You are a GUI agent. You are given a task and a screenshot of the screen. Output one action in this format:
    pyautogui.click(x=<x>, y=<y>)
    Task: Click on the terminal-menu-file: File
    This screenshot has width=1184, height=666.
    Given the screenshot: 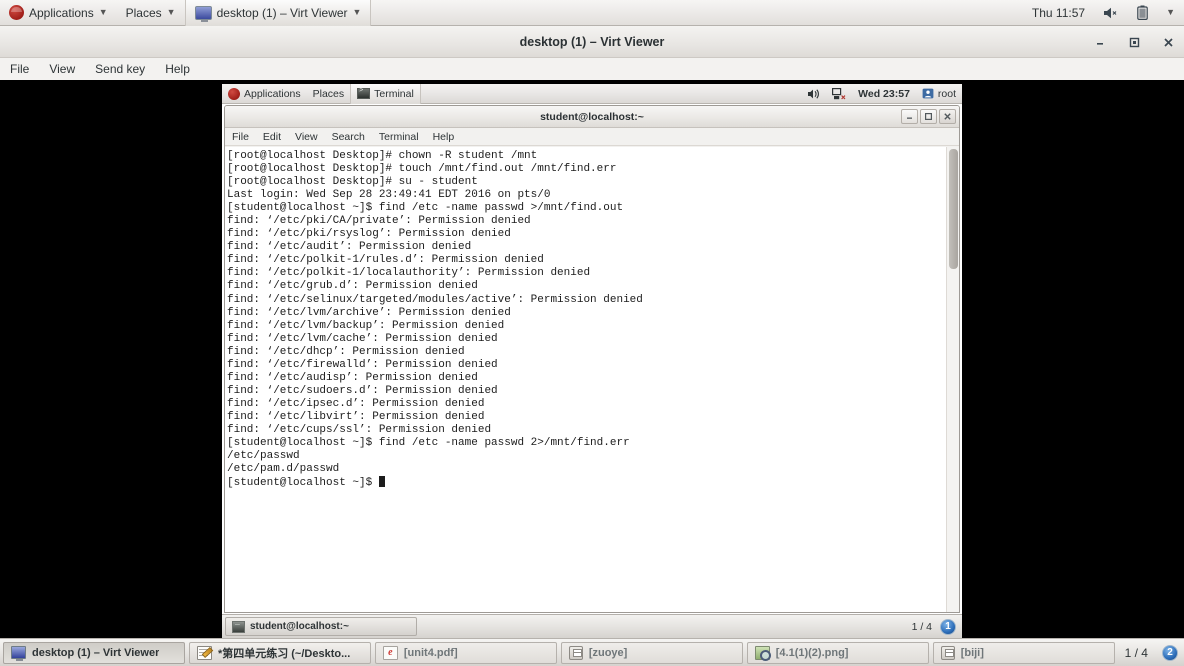 What is the action you would take?
    pyautogui.click(x=240, y=137)
    